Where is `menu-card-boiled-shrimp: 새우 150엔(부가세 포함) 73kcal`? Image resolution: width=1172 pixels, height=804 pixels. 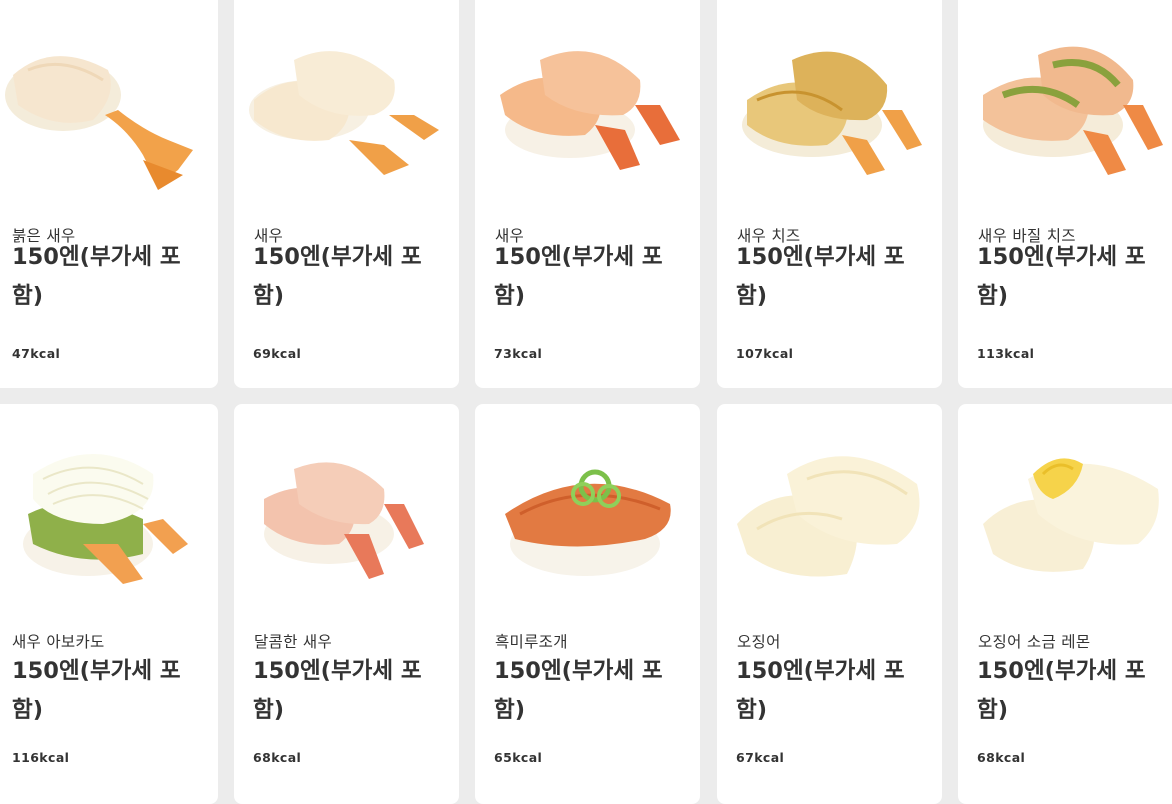 menu-card-boiled-shrimp: 새우 150엔(부가세 포함) 73kcal is located at coordinates (587, 194).